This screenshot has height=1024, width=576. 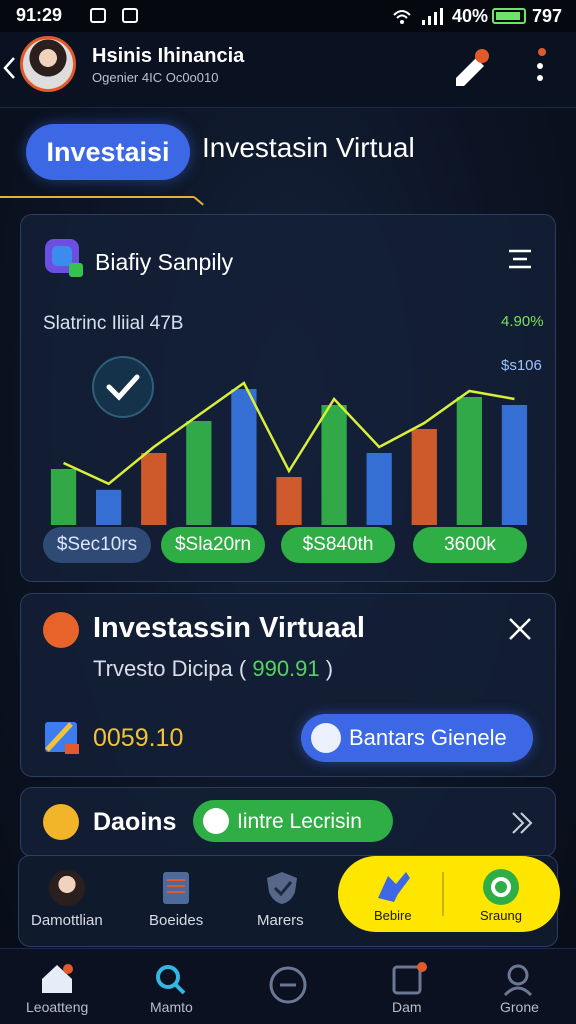 I want to click on daoins-badge-label: Iintre Lecrisin, so click(x=299, y=821).